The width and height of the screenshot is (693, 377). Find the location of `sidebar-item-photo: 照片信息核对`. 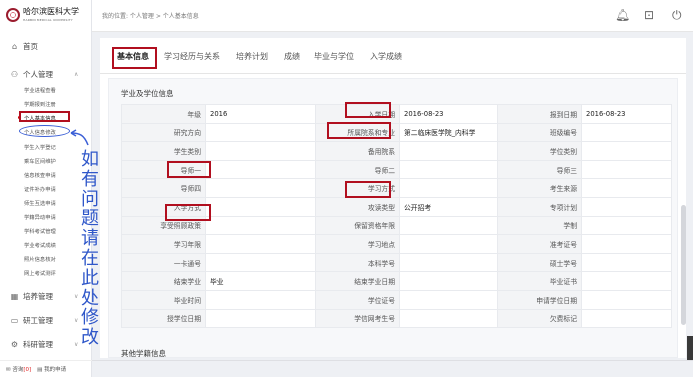

sidebar-item-photo: 照片信息核对 is located at coordinates (40, 259).